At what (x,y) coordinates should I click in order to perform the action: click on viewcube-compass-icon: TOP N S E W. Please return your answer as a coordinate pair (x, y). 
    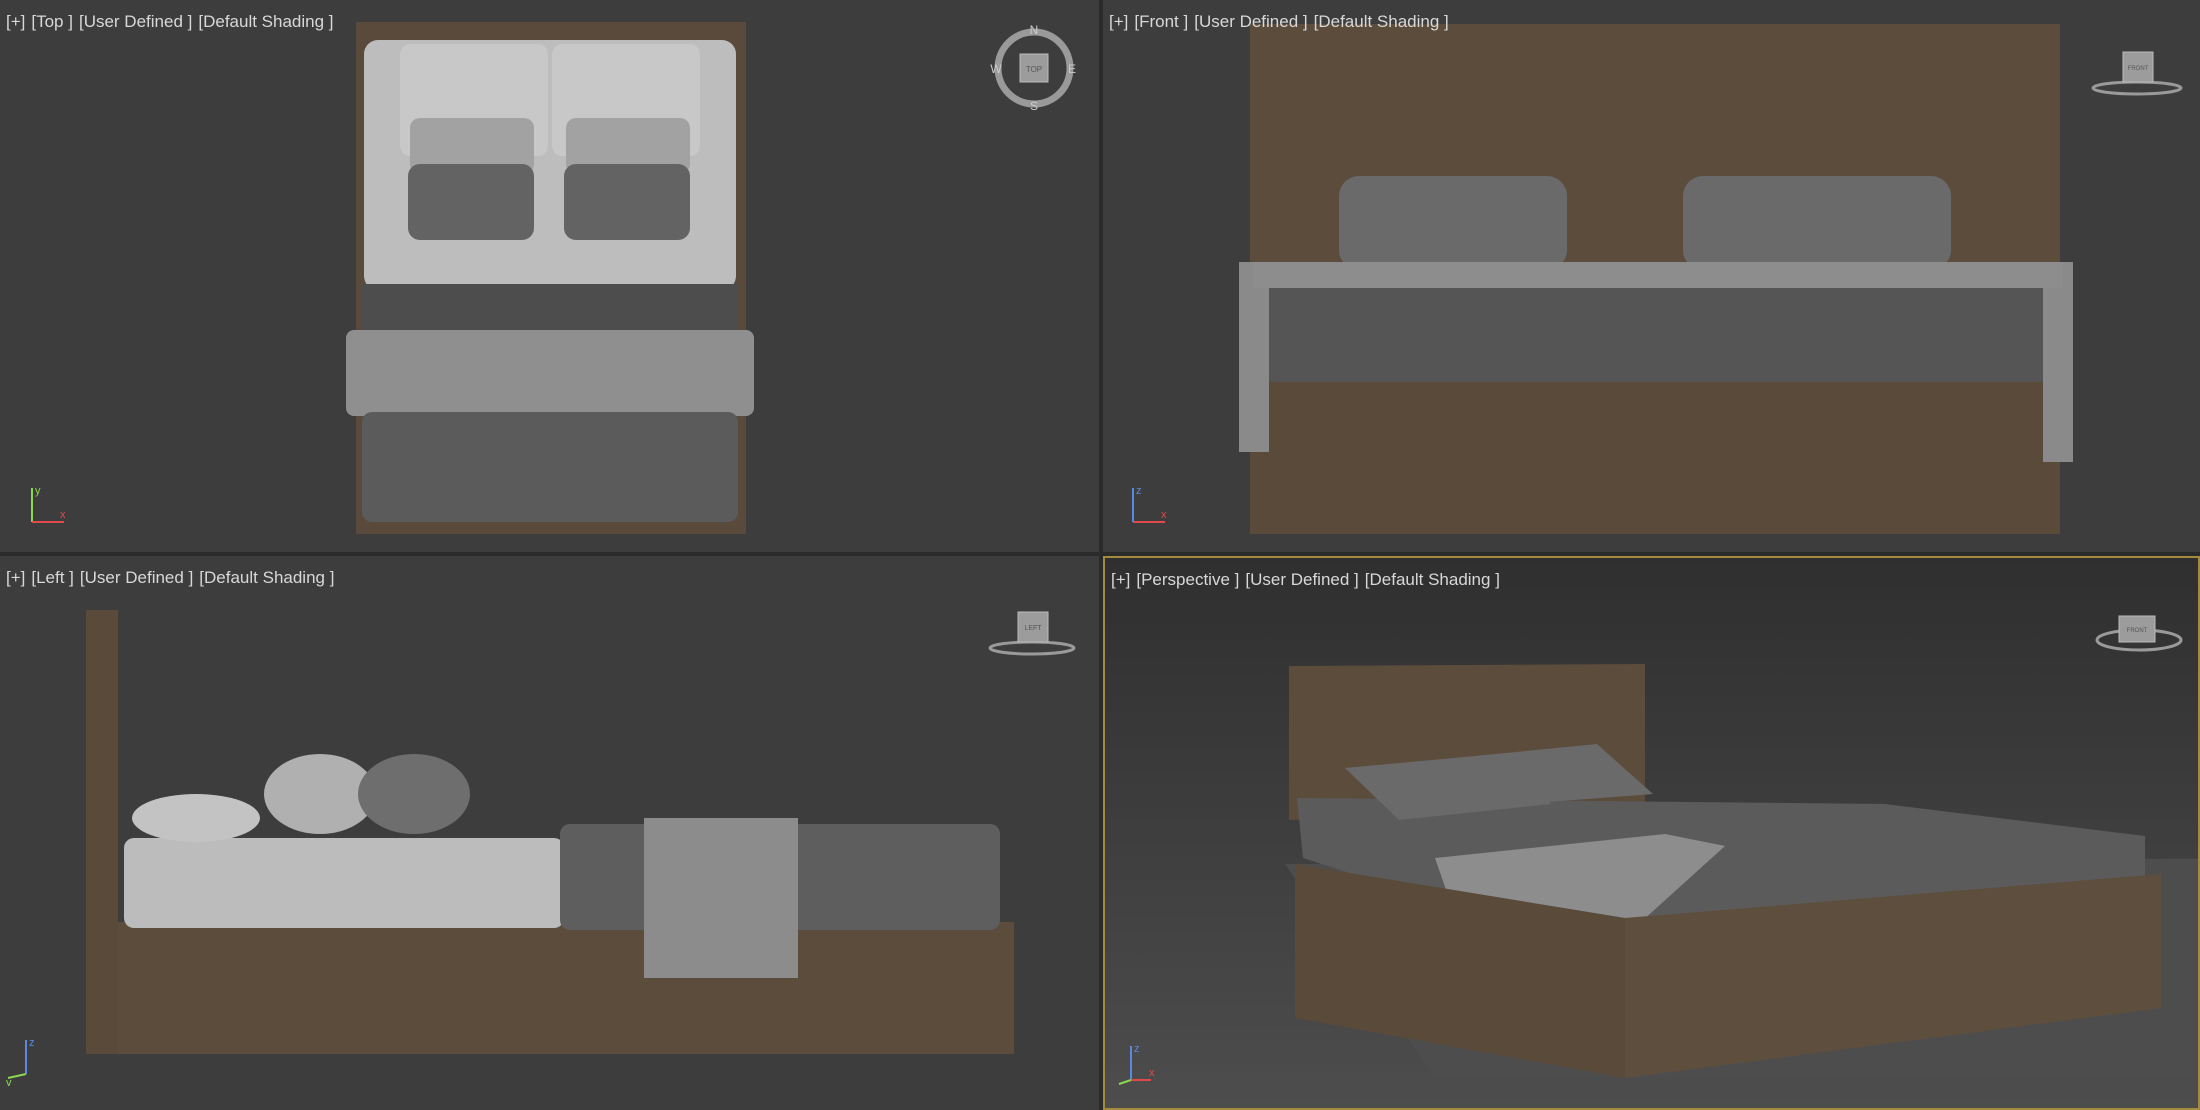
    Looking at the image, I should click on (1035, 68).